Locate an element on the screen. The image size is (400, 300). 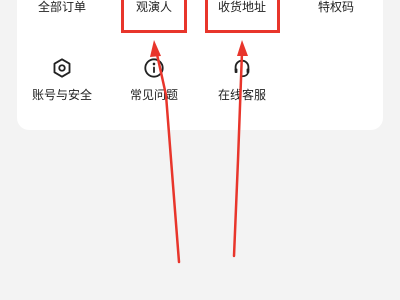
highlight-box-audience is located at coordinates (154, 16).